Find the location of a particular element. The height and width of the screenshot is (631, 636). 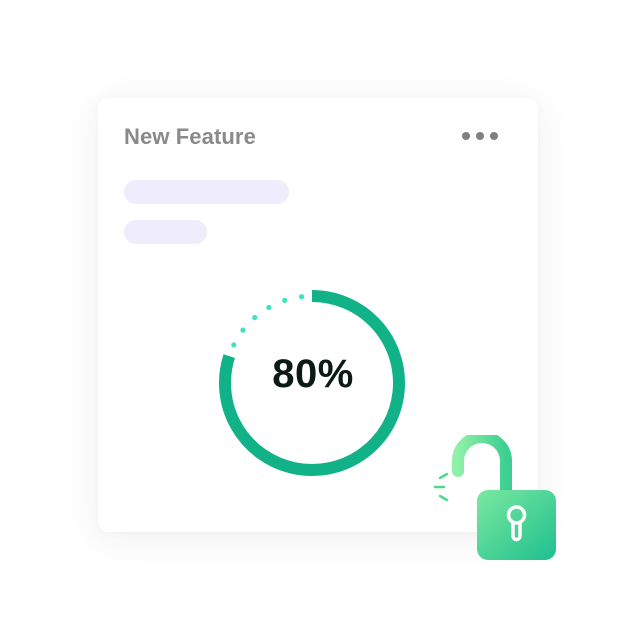

more-options-button is located at coordinates (480, 136).